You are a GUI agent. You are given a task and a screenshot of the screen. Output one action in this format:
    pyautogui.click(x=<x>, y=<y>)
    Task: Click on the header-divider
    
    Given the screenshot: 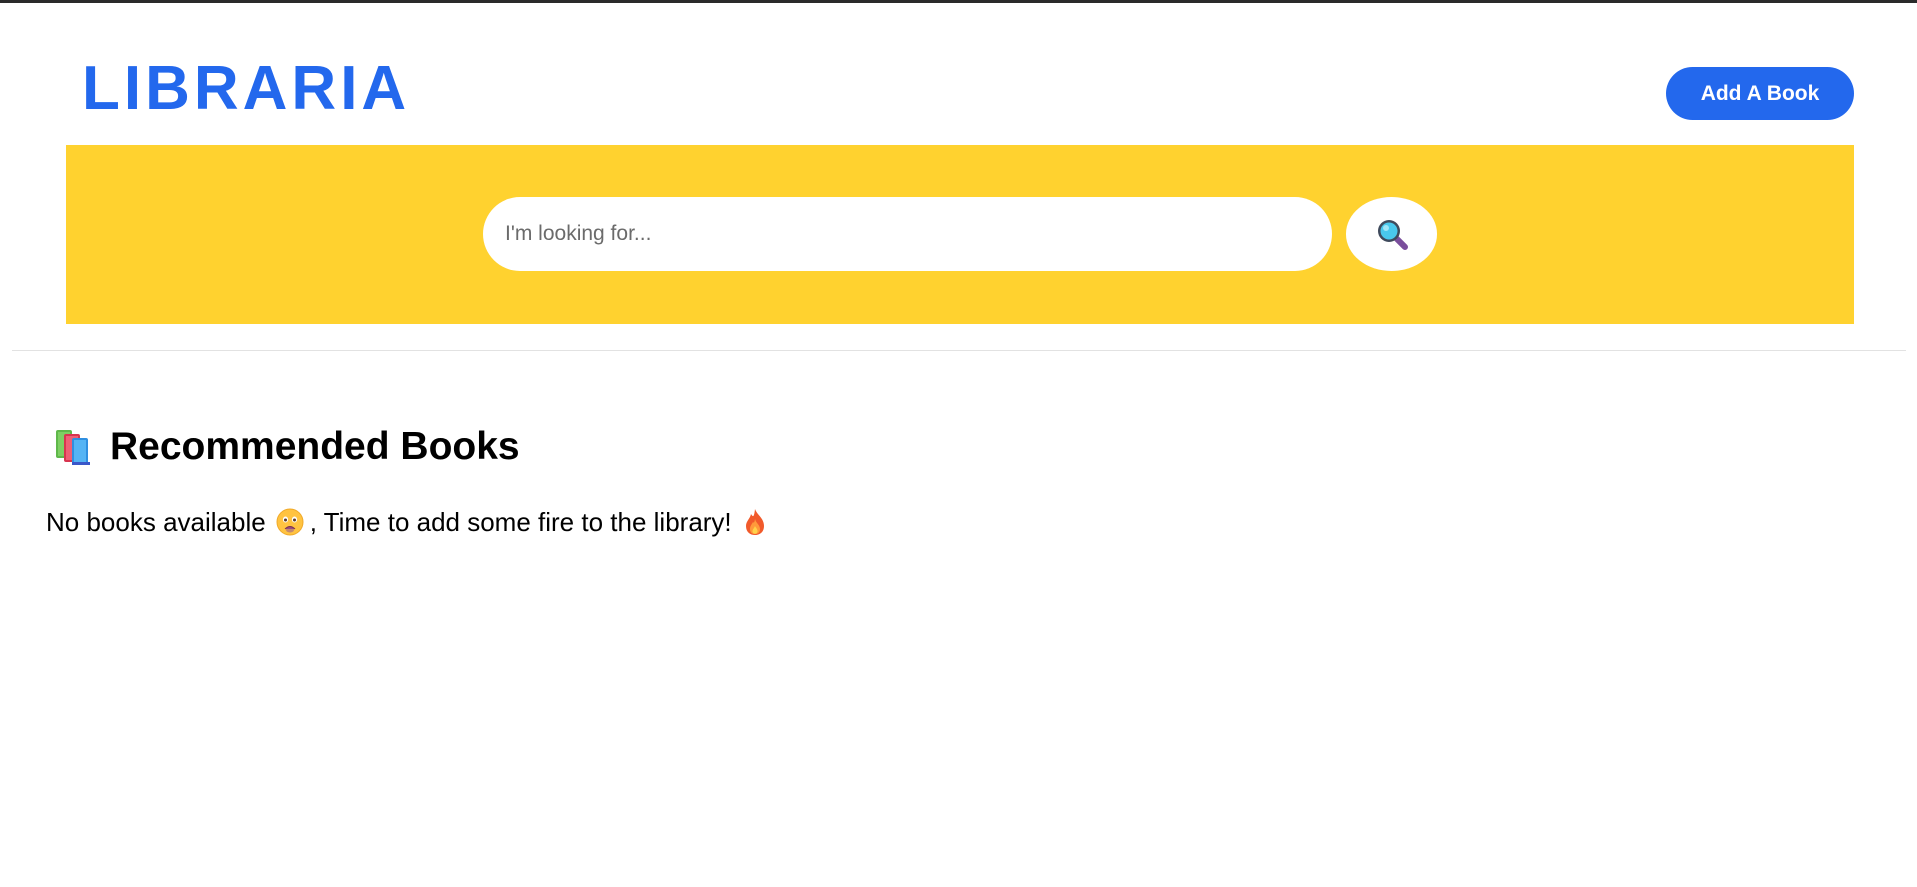 What is the action you would take?
    pyautogui.click(x=959, y=350)
    